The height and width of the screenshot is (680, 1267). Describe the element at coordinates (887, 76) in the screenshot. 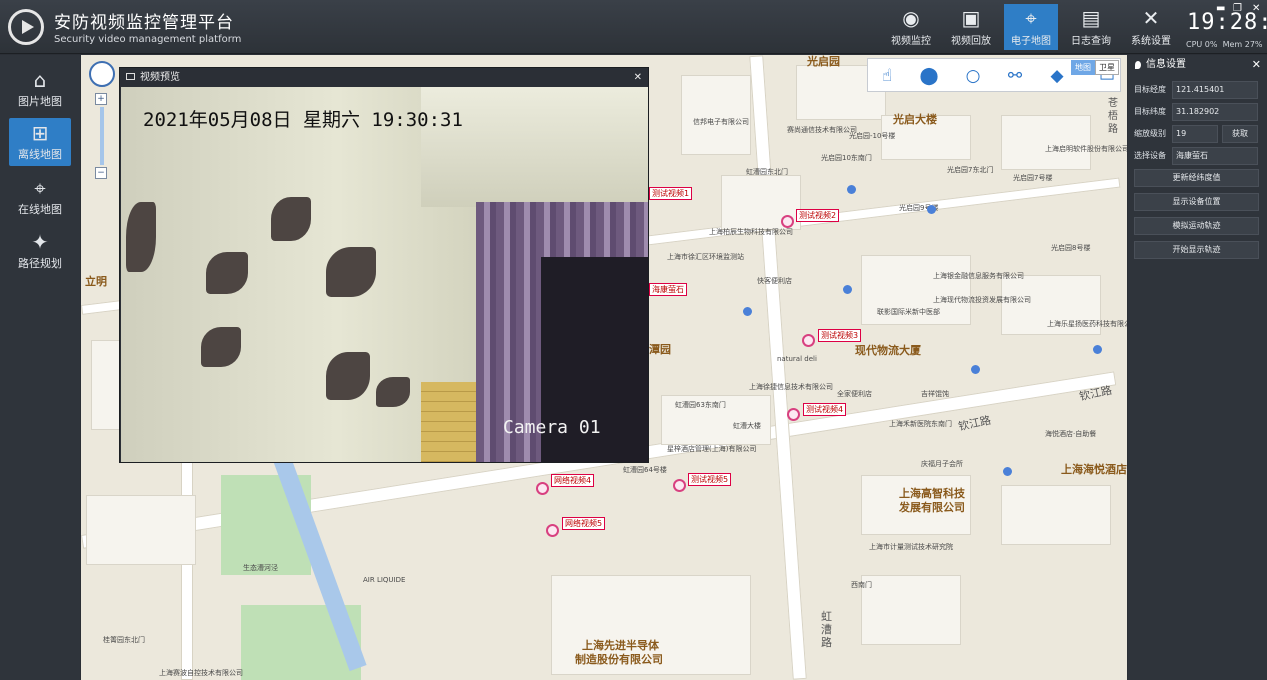

I see `hand-pan-icon: ☝` at that location.